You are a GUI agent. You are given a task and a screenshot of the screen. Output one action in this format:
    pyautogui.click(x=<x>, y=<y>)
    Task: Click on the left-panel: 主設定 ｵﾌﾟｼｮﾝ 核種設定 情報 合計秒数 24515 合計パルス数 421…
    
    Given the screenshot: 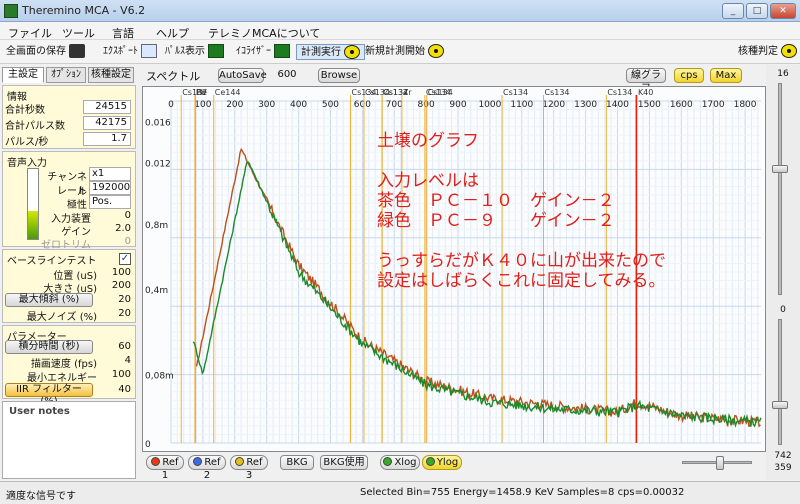 What is the action you would take?
    pyautogui.click(x=70, y=272)
    